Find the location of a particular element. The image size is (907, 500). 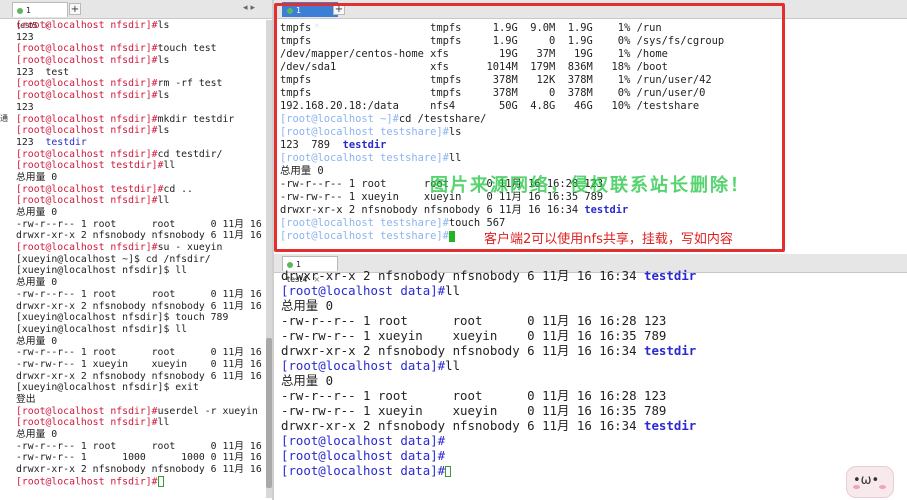

terminal-line: [root@localhost testdir]#cd .. is located at coordinates (144, 190).